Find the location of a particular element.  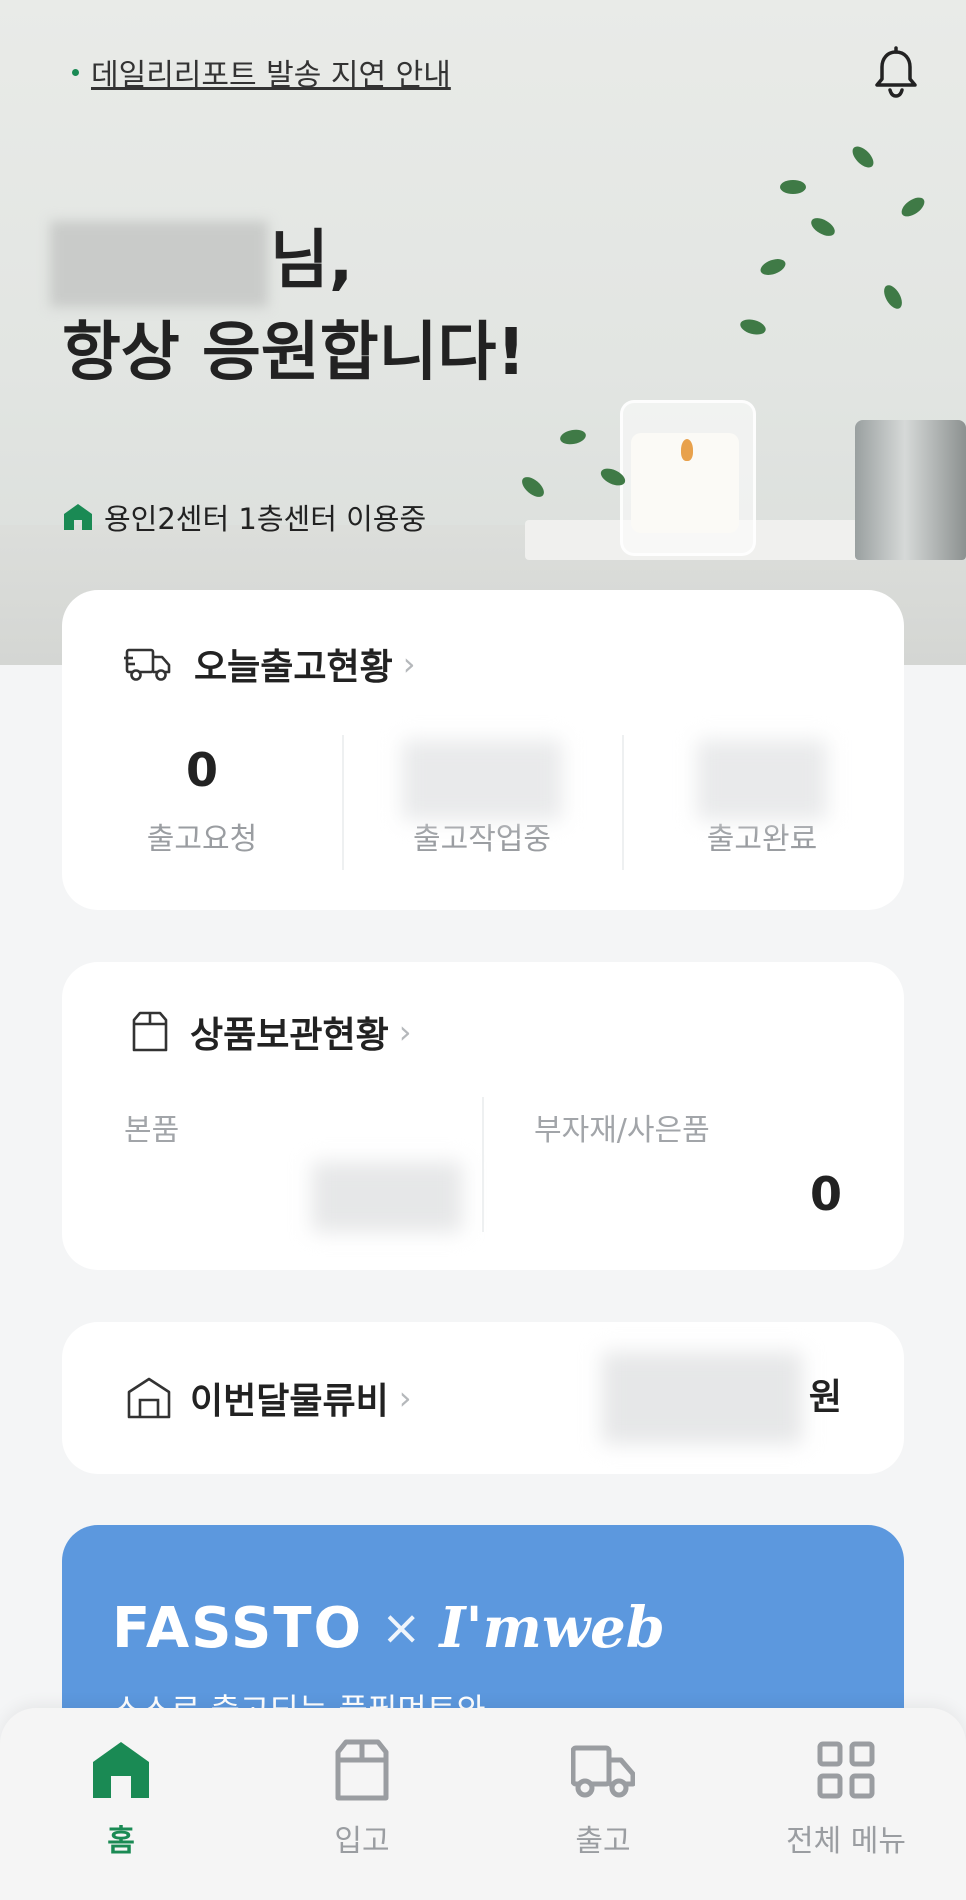

center-status: 용인2센터 1층센터 이용중 is located at coordinates (244, 517).